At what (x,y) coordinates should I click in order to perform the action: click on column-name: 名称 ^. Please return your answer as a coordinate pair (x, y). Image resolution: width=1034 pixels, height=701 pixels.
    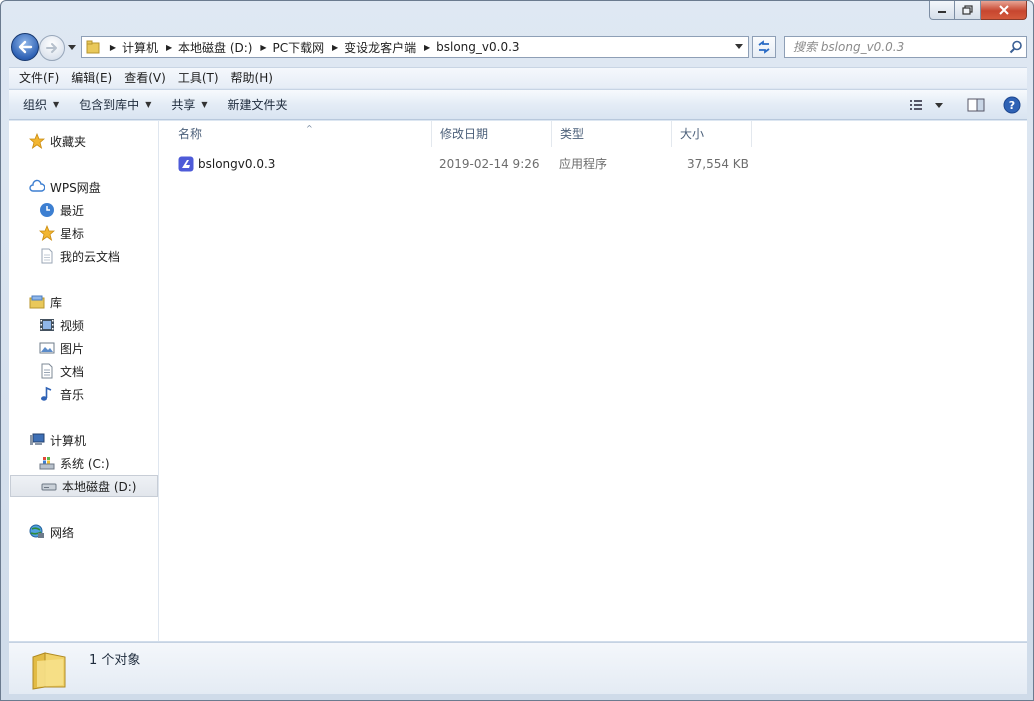
    Looking at the image, I should click on (301, 134).